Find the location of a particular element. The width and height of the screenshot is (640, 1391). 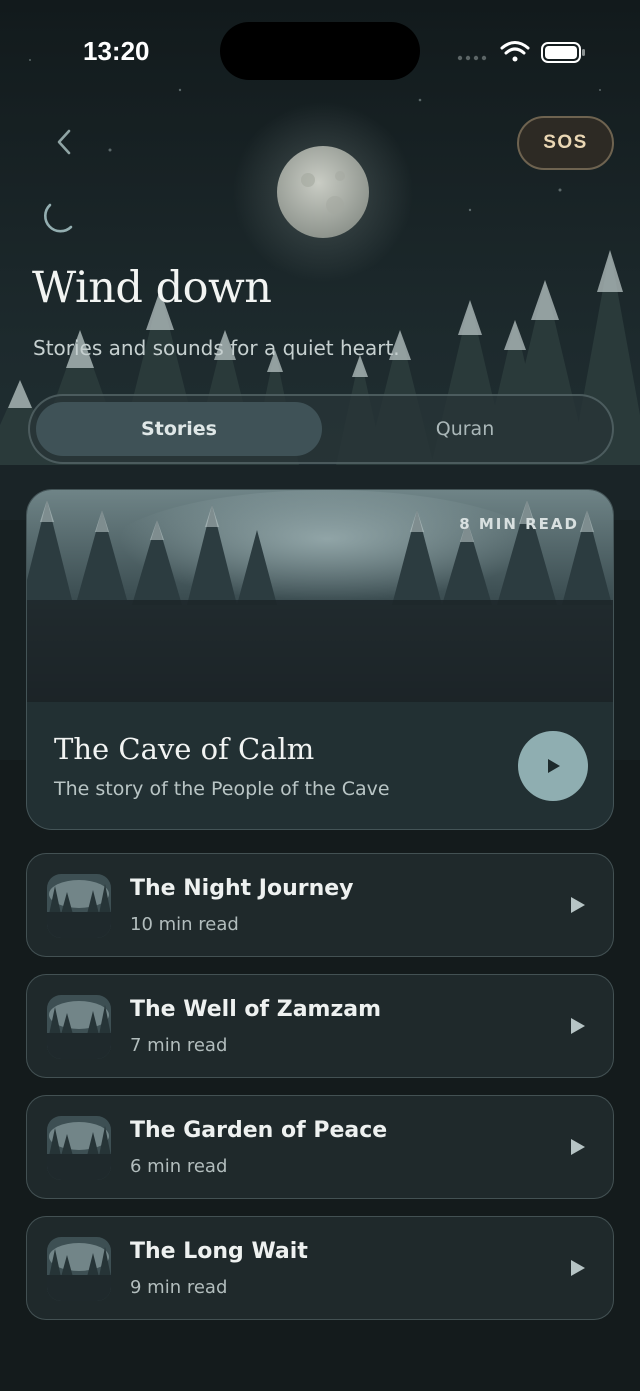

story-title: The Night Journey is located at coordinates (242, 888).